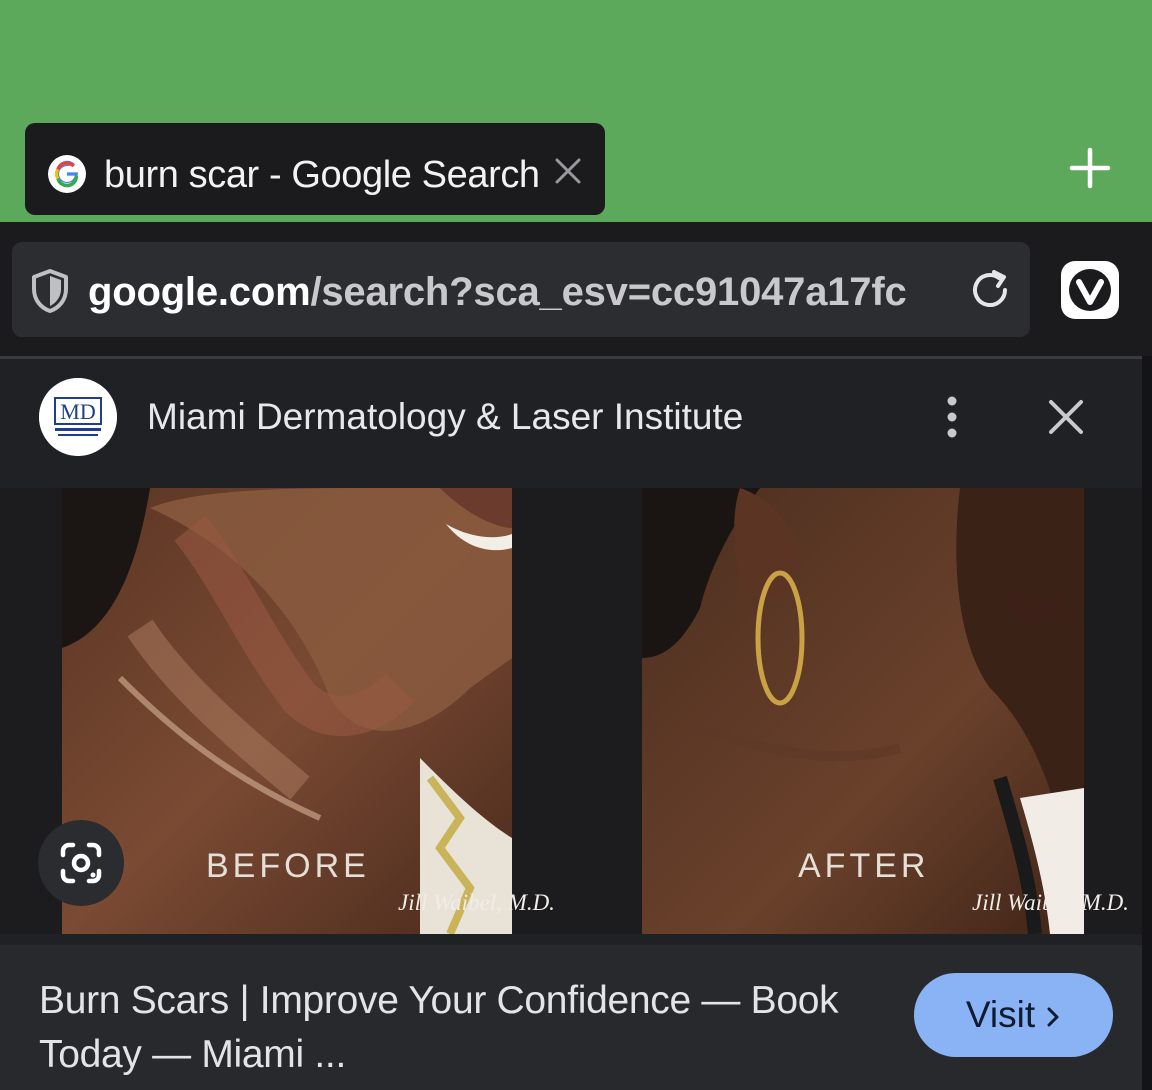 The width and height of the screenshot is (1152, 1090). I want to click on more-options-icon, so click(952, 417).